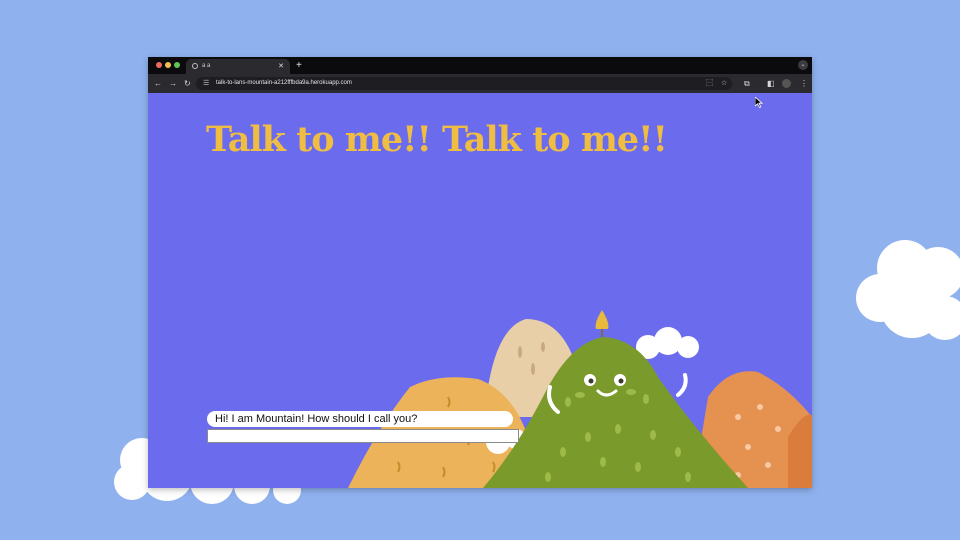  Describe the element at coordinates (363, 436) in the screenshot. I see `name-input` at that location.